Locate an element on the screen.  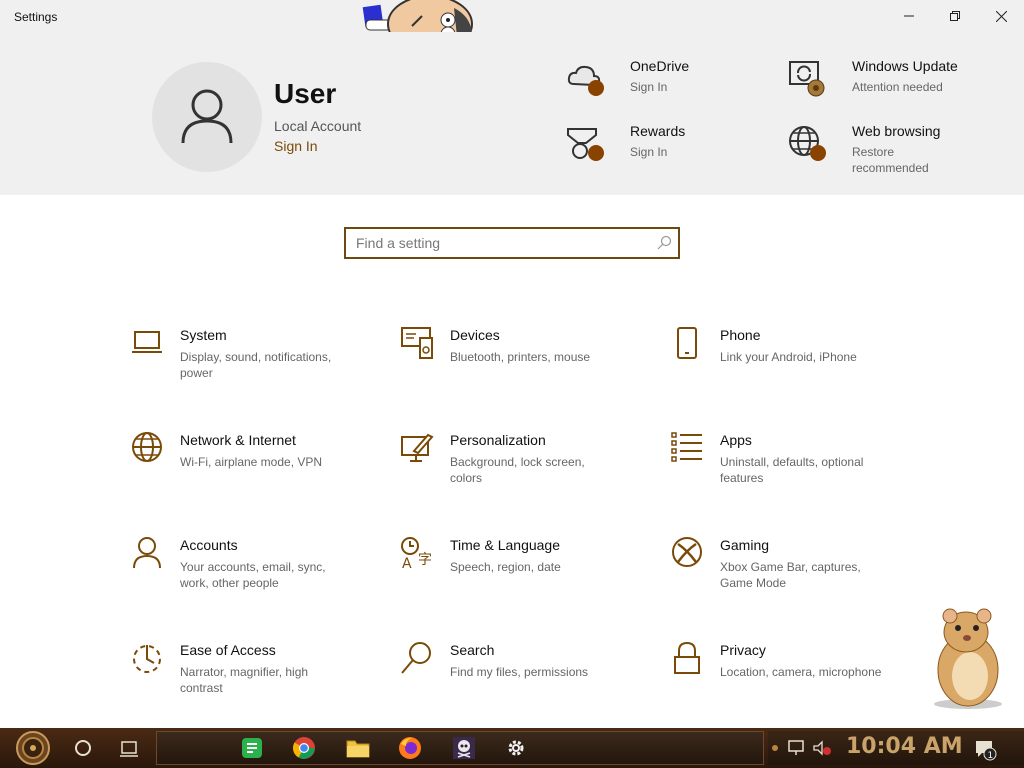
settings-button is located at coordinates (516, 748).